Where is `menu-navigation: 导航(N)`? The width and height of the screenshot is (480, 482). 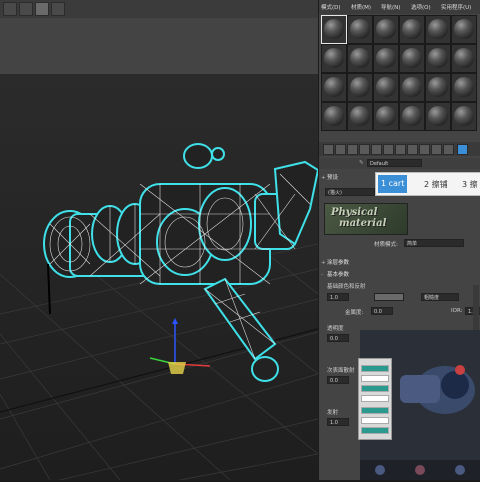 menu-navigation: 导航(N) is located at coordinates (390, 7).